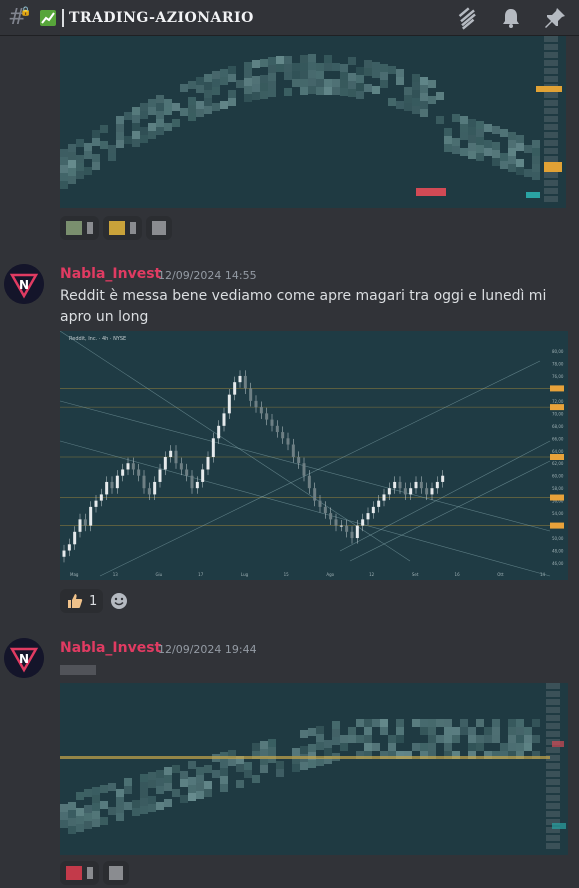  What do you see at coordinates (558, 538) in the screenshot?
I see `y-tick-label: 50,00` at bounding box center [558, 538].